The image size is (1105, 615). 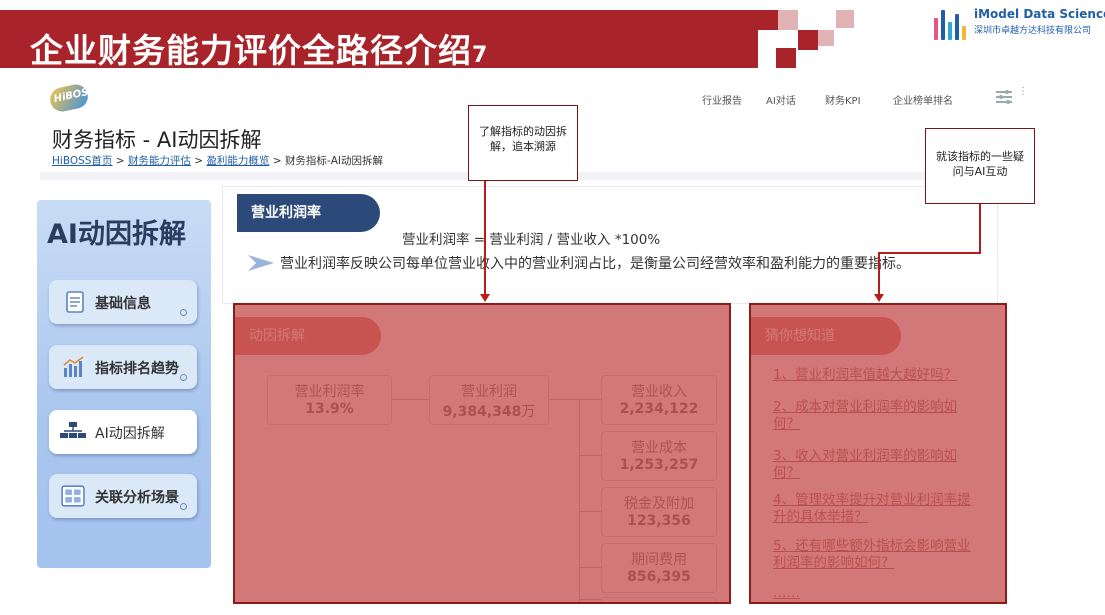 I want to click on slide-title: 企业财务能力评价全路径介绍7, so click(x=259, y=50).